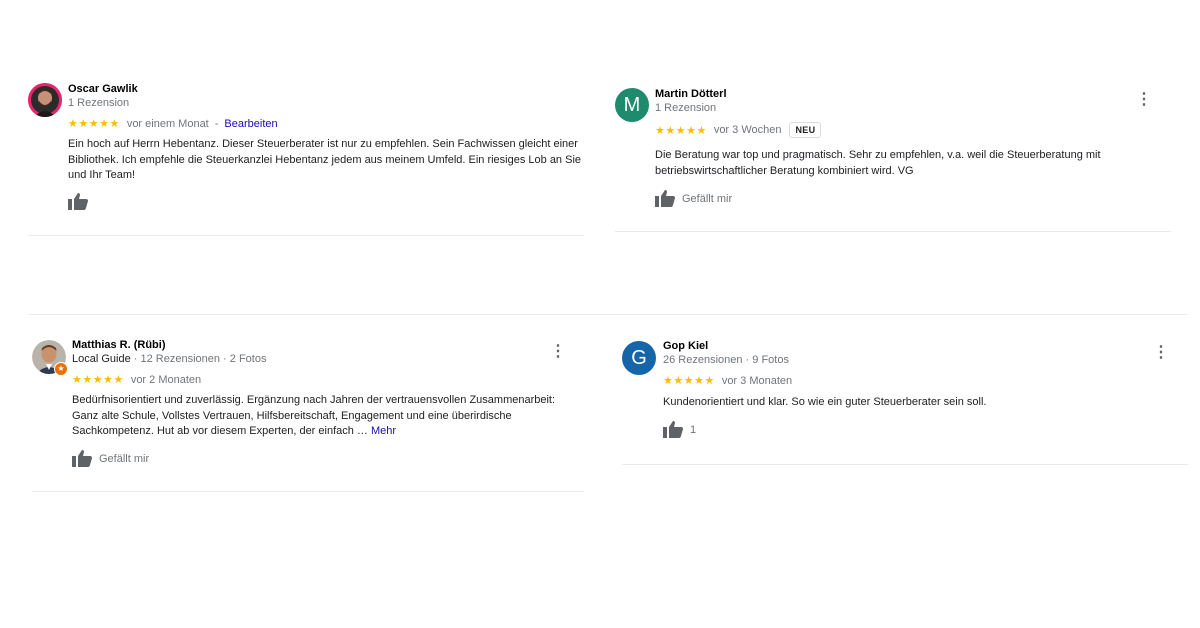  Describe the element at coordinates (61, 369) in the screenshot. I see `local-guide-badge-icon: ★` at that location.